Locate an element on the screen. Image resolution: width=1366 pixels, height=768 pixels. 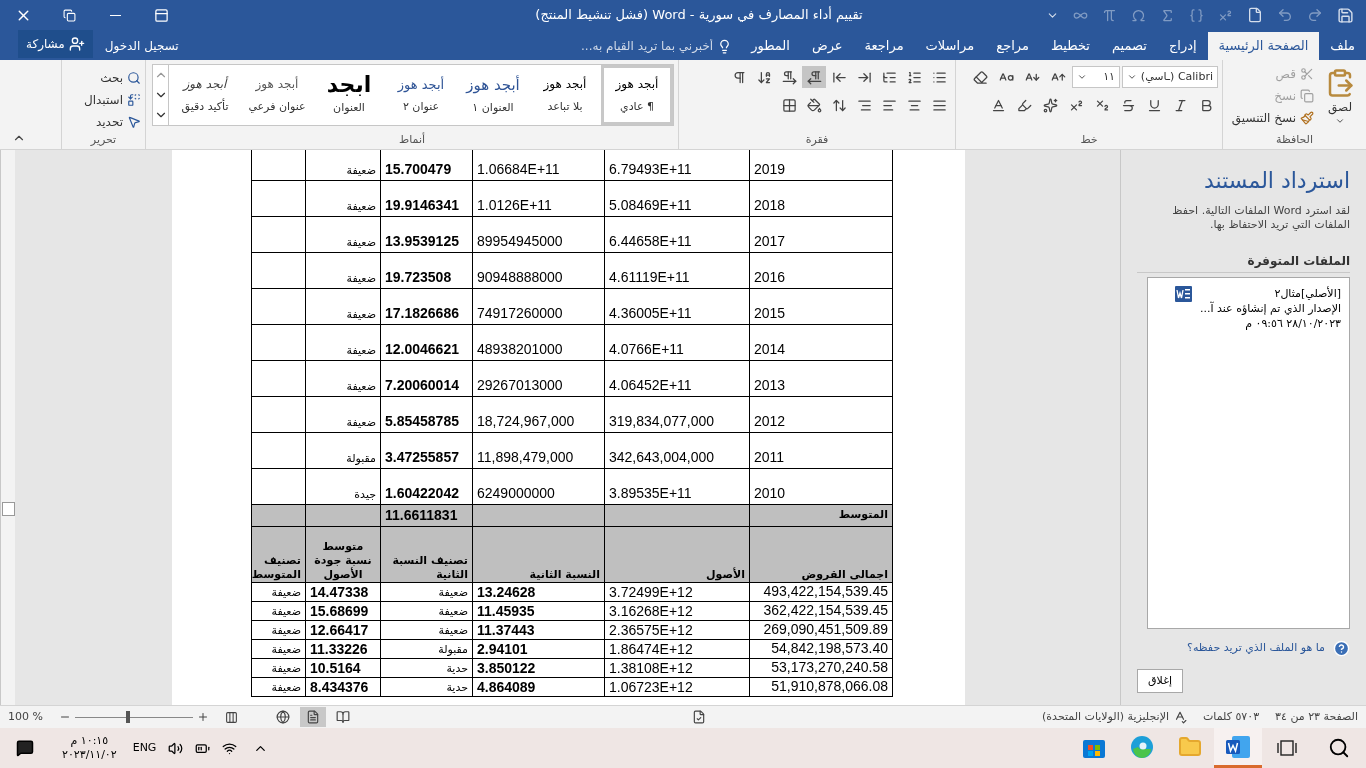
ribbon-tab: تخطيط is located at coordinates (1070, 46).